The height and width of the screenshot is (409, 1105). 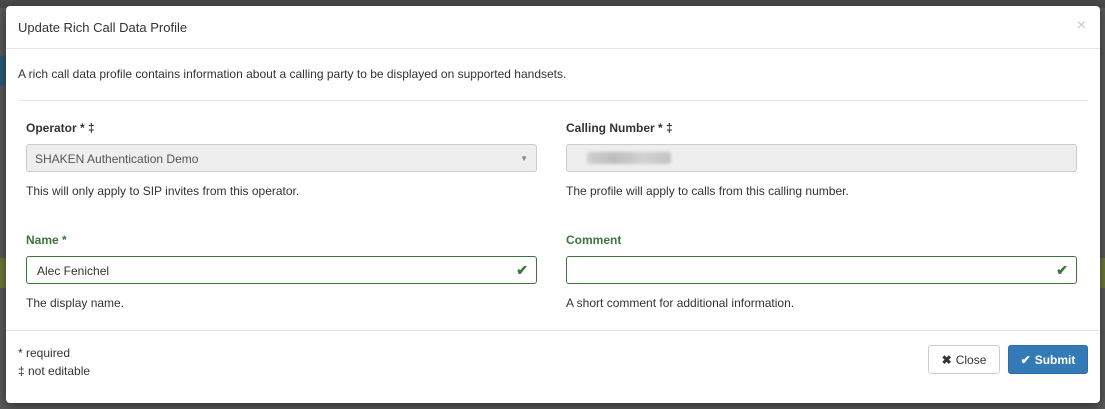 What do you see at coordinates (553, 100) in the screenshot?
I see `divider` at bounding box center [553, 100].